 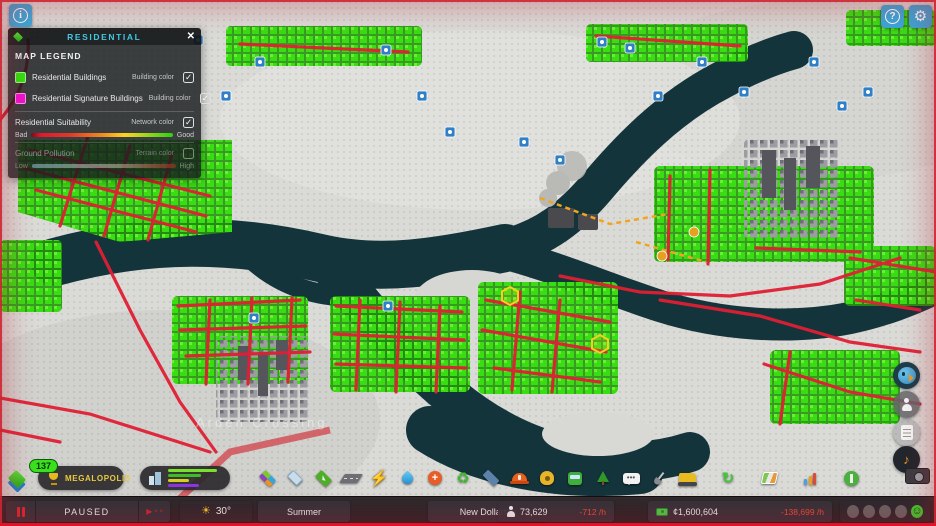 I want to click on speed-buttons: ▶ • •, so click(x=154, y=511).